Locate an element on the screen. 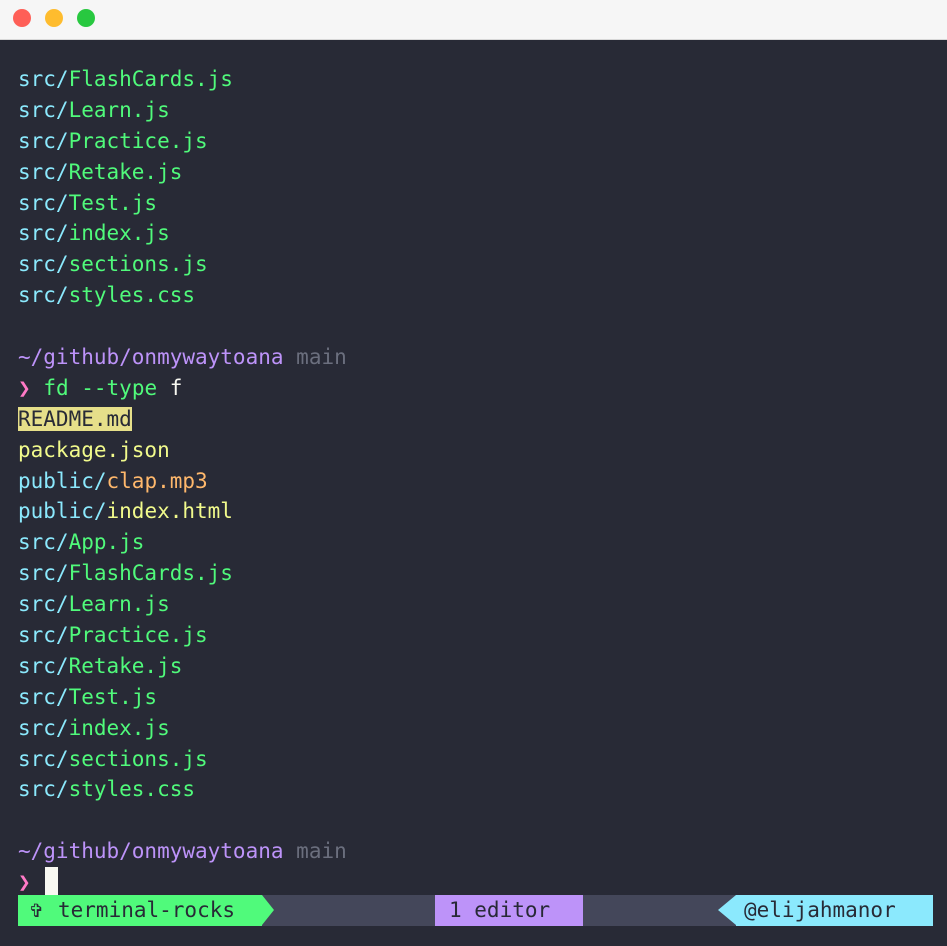 The width and height of the screenshot is (947, 946). tmux-status-bar: ✞ terminal-rocks 1 editor @elijahmanor is located at coordinates (475, 910).